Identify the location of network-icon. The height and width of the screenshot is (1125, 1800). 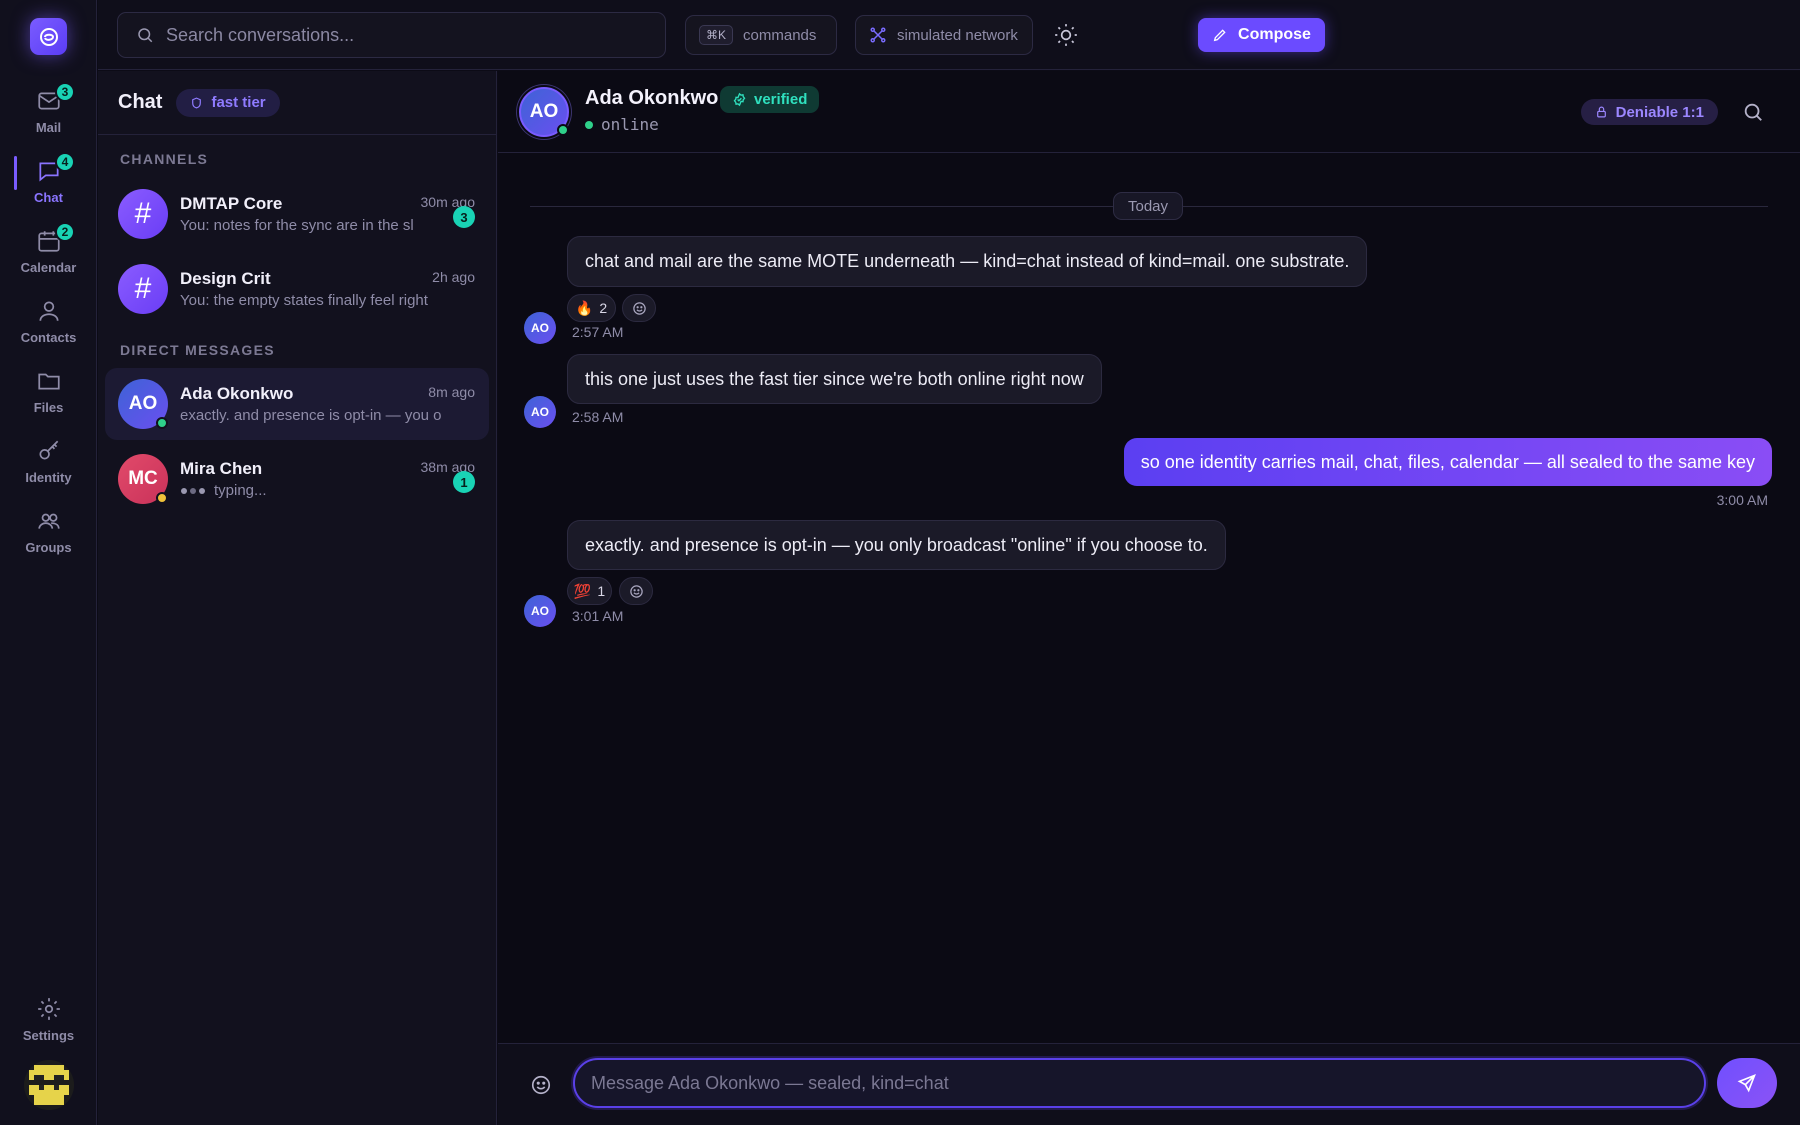
(878, 35).